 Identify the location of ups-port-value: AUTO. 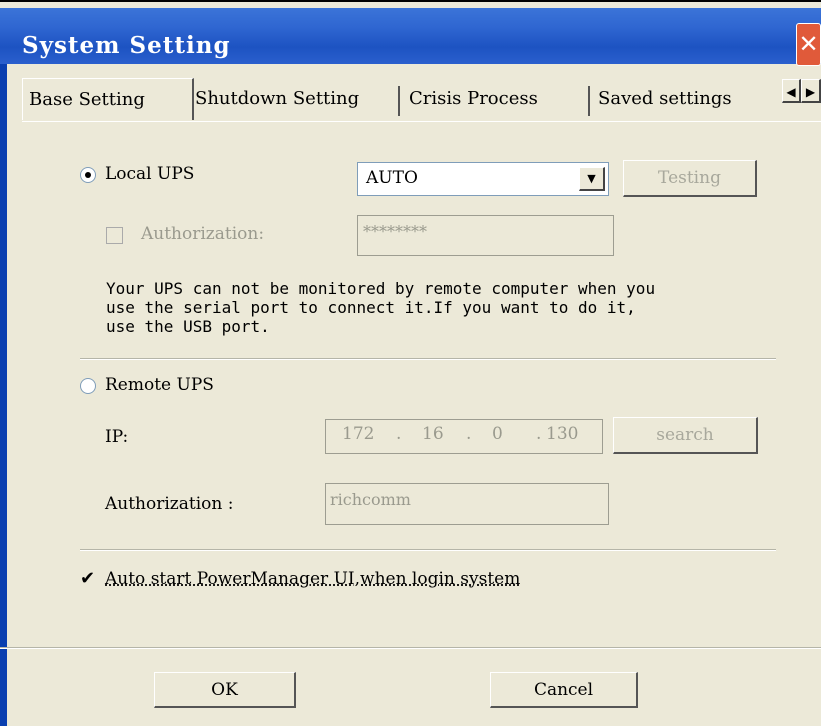
(392, 178).